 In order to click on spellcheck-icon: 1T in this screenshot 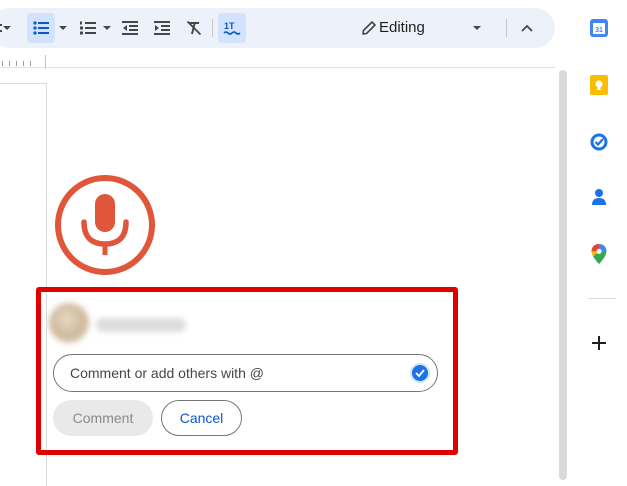, I will do `click(232, 28)`.